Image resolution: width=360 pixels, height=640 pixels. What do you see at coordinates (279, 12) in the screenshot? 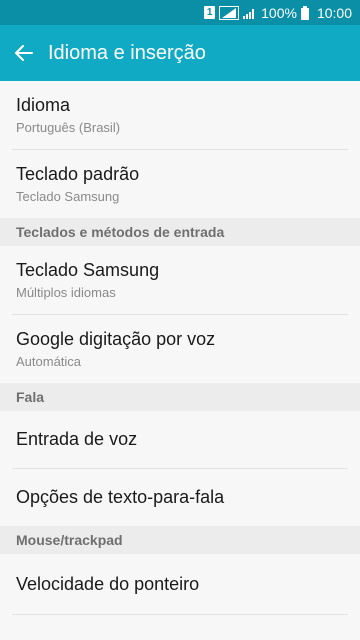
I see `battery-percent: 100%` at bounding box center [279, 12].